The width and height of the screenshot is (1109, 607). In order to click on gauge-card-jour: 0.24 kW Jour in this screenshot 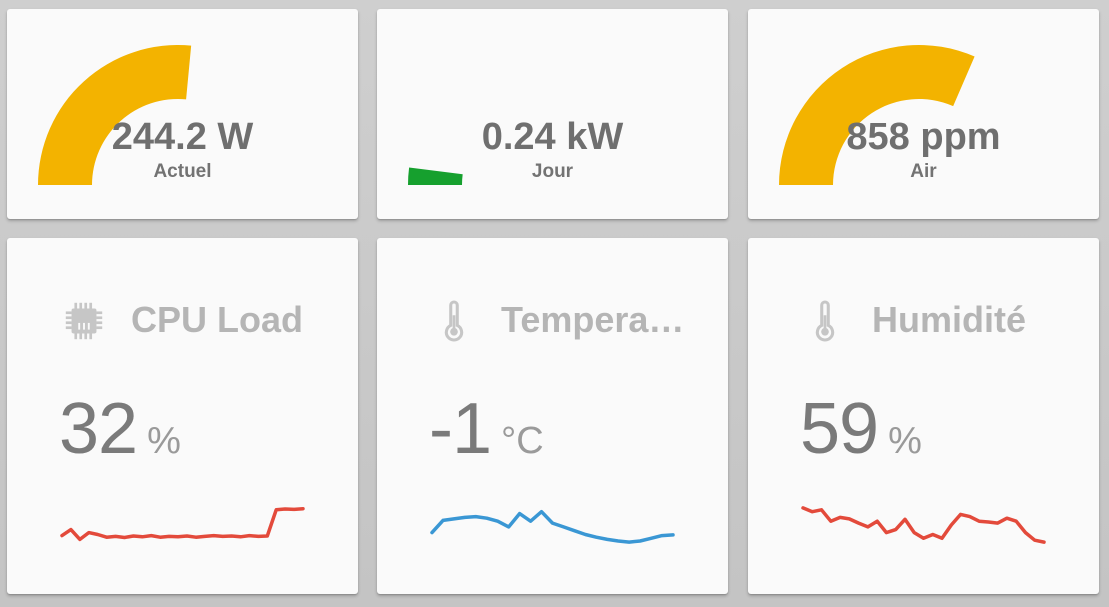, I will do `click(552, 114)`.